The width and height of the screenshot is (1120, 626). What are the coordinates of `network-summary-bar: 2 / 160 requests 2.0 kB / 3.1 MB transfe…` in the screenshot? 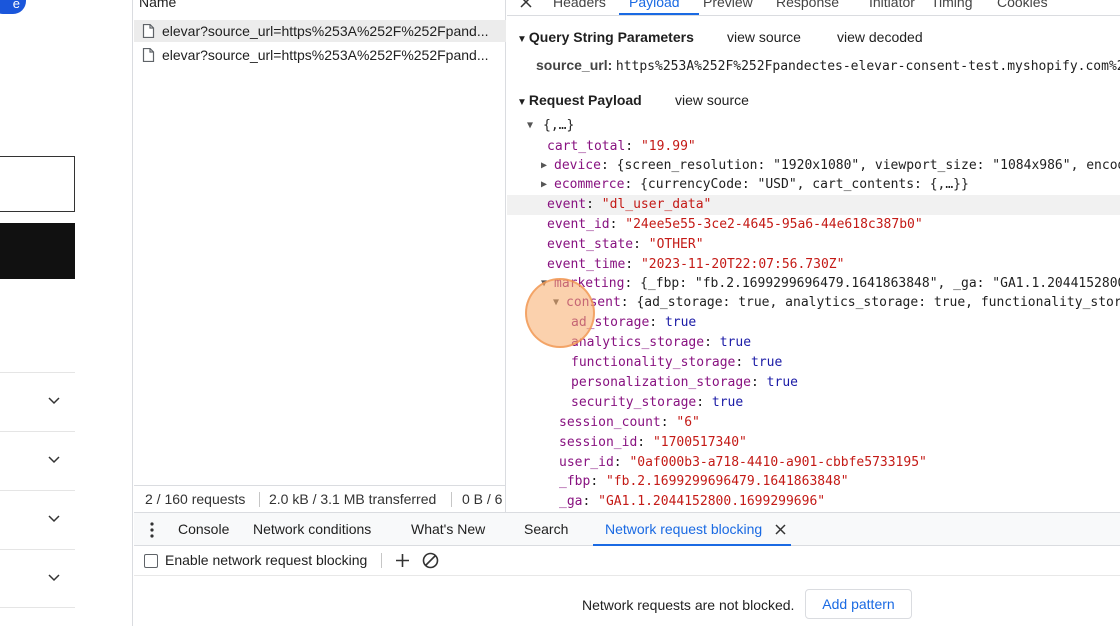 It's located at (320, 498).